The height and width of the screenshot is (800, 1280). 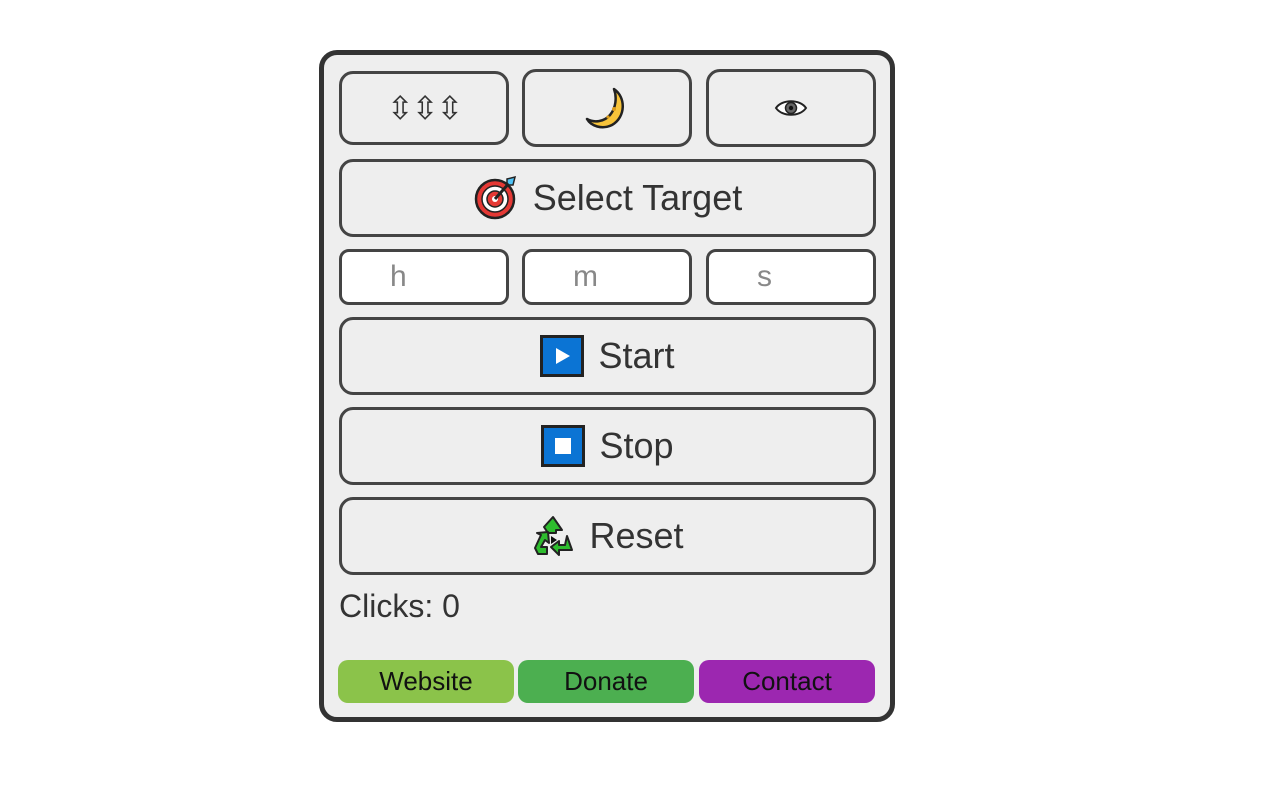 I want to click on website-link: Website, so click(x=426, y=681).